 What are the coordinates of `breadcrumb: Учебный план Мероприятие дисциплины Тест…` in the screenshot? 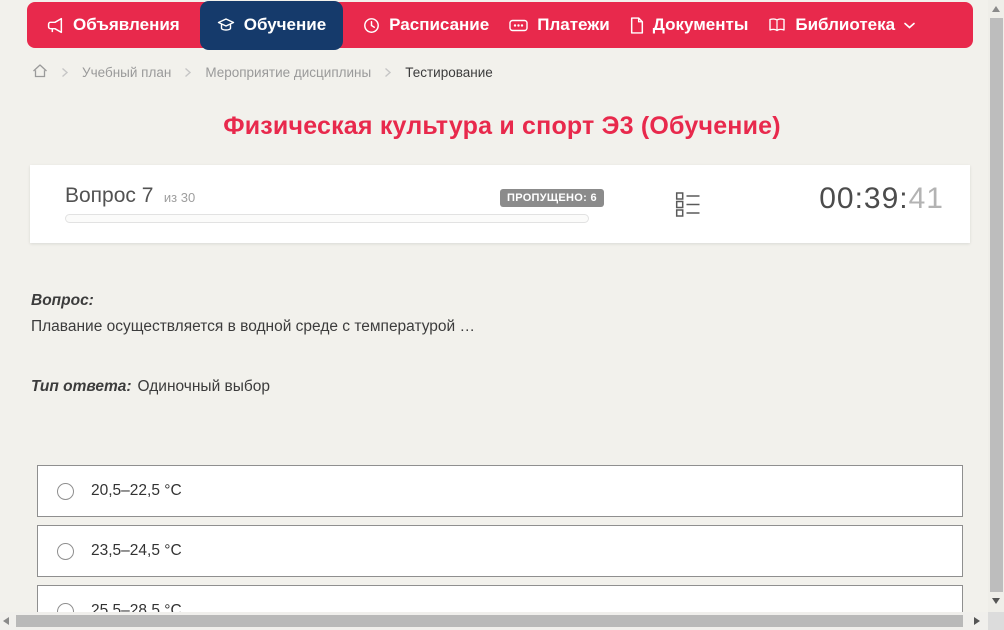 It's located at (262, 72).